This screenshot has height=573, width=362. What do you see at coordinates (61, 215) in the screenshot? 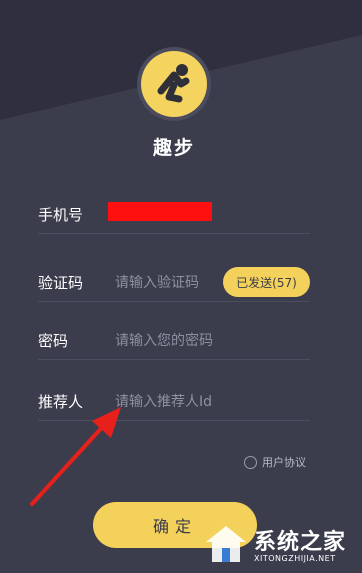
I see `phone-label: 手机号` at bounding box center [61, 215].